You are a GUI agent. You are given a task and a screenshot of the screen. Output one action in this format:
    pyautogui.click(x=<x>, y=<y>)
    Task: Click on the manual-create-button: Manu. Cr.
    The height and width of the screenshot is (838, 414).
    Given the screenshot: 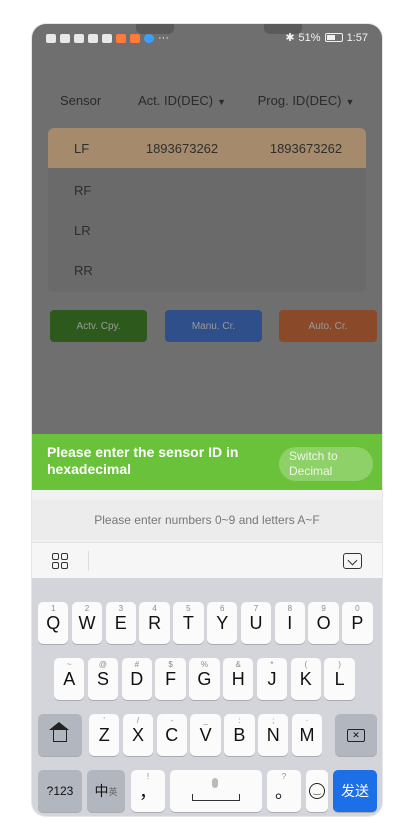 What is the action you would take?
    pyautogui.click(x=213, y=326)
    